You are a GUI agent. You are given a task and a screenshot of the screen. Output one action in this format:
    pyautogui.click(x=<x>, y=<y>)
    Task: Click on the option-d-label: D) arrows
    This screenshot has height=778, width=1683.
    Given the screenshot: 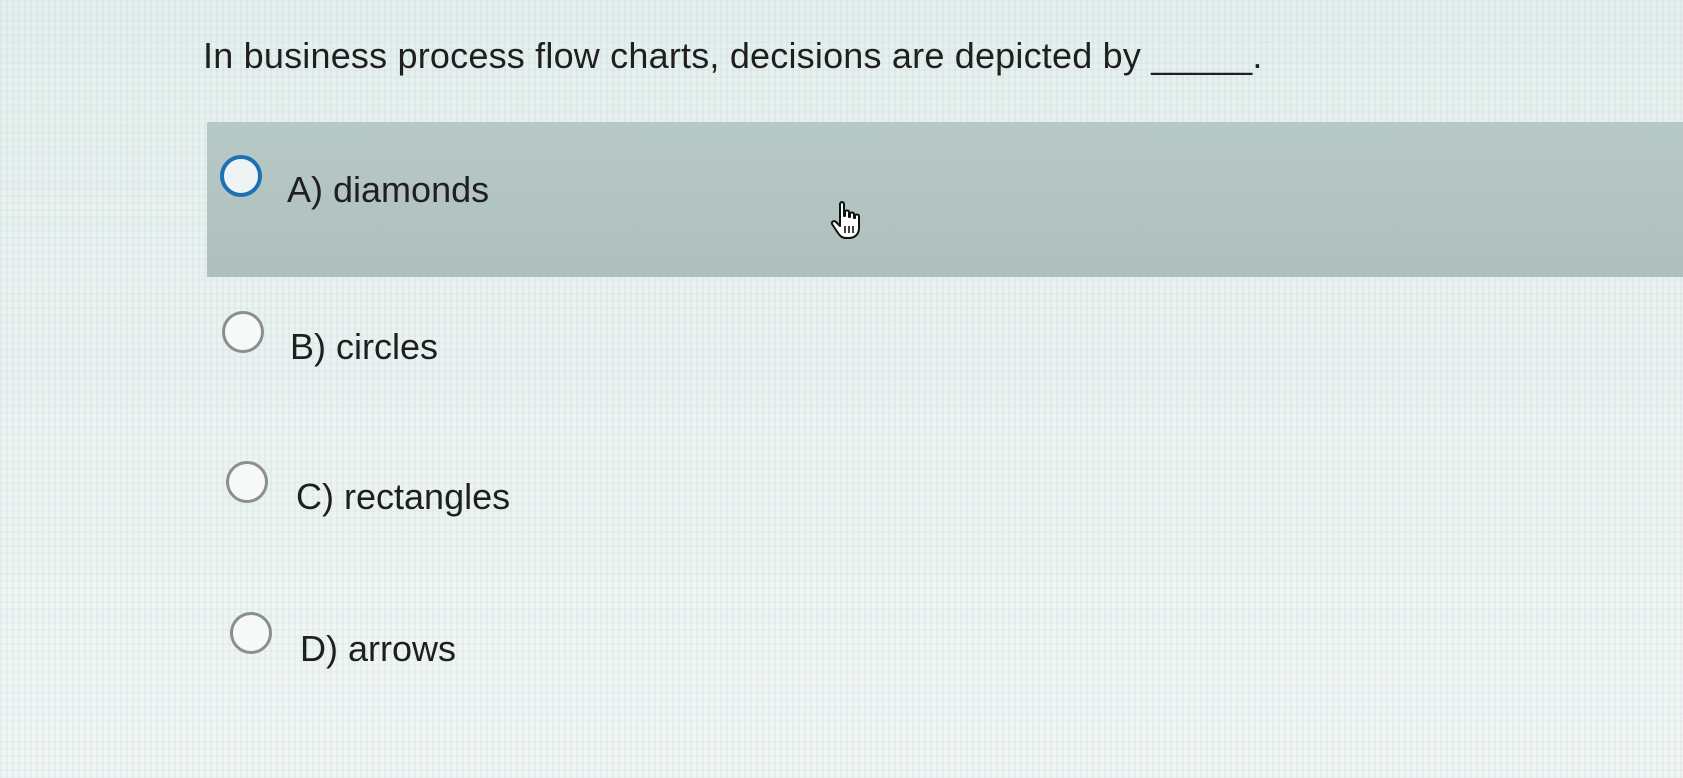 What is the action you would take?
    pyautogui.click(x=378, y=649)
    